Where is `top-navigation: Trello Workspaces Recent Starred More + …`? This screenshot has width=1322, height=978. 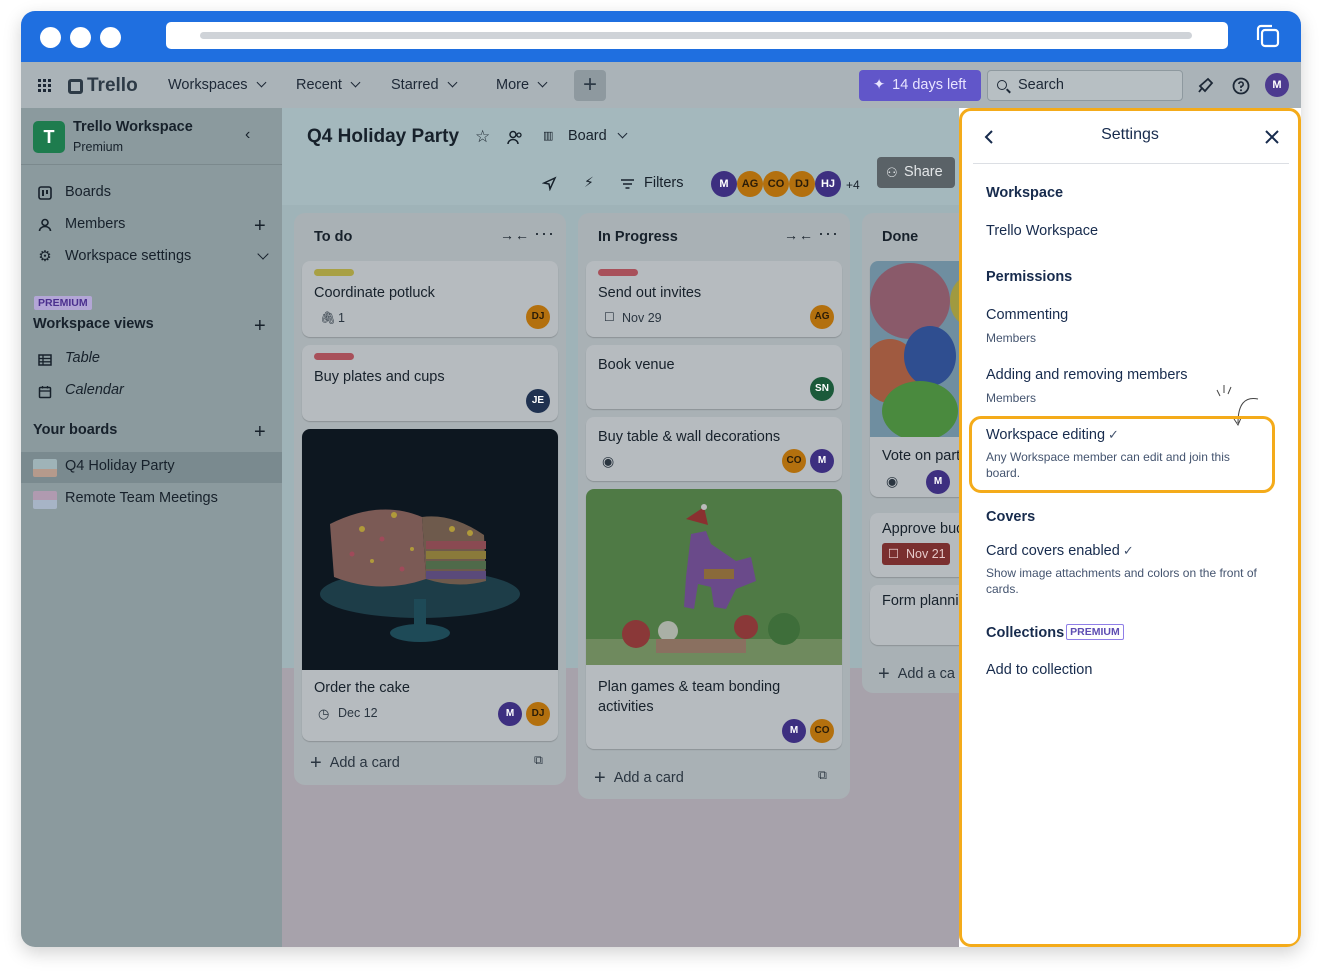 top-navigation: Trello Workspaces Recent Starred More + … is located at coordinates (661, 85).